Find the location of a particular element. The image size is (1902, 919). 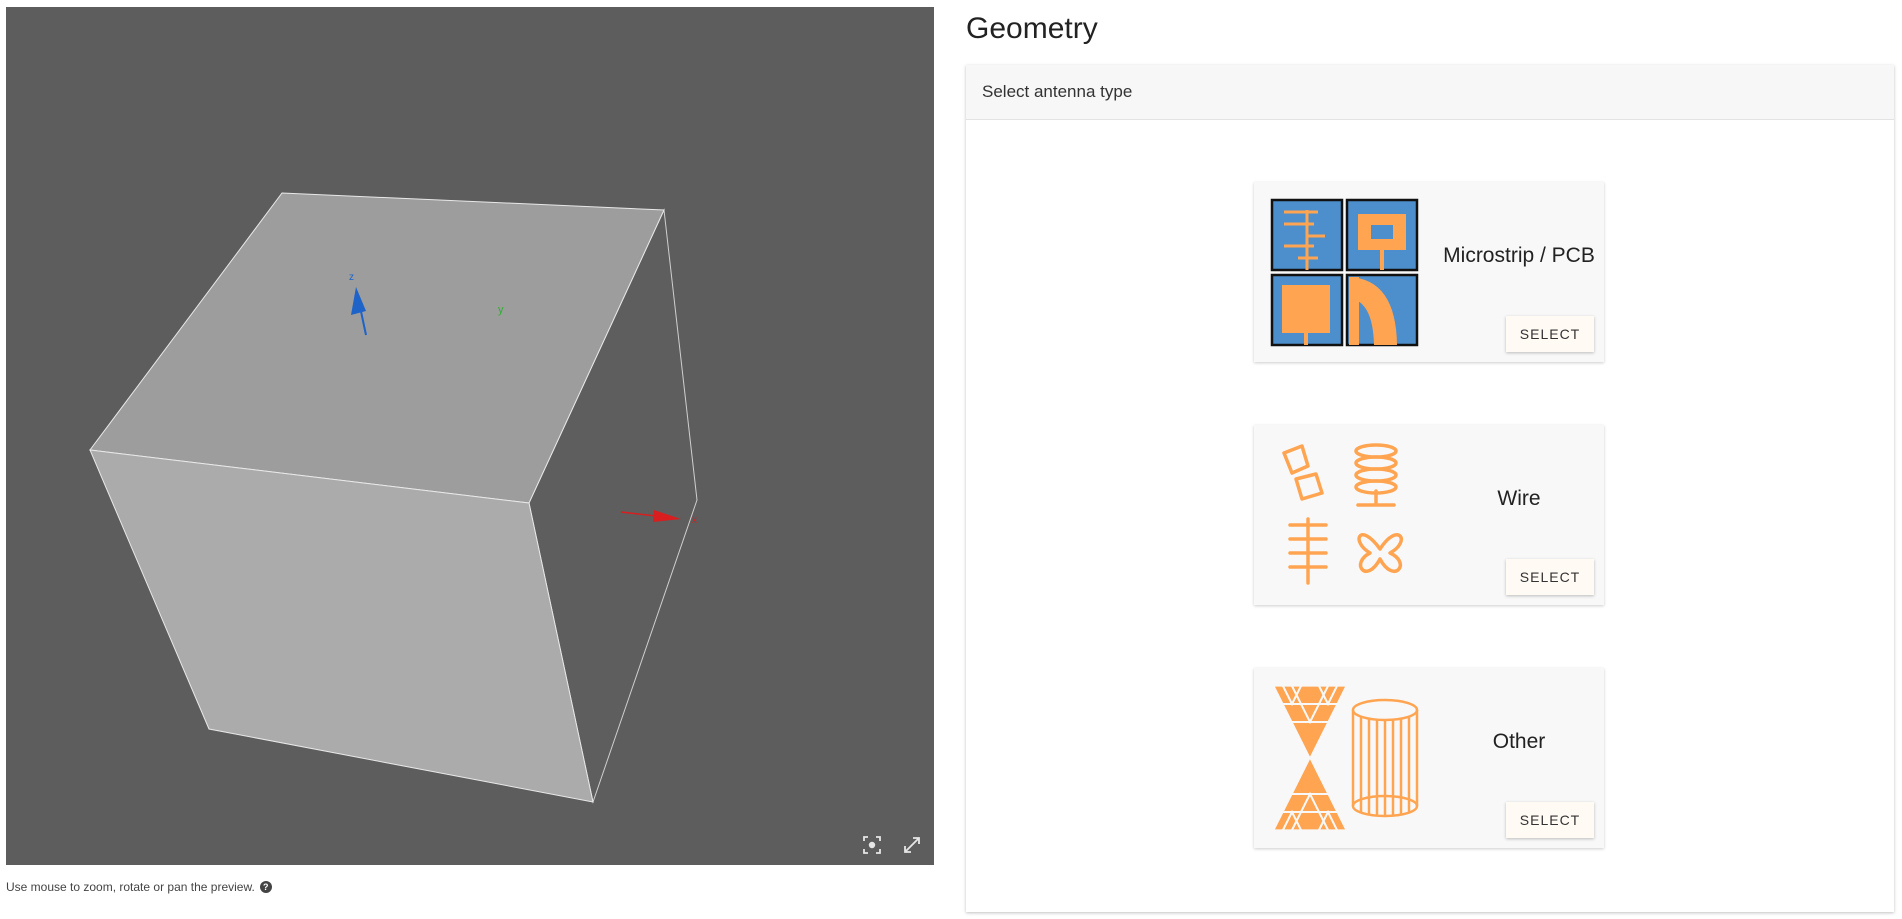

page-title: Geometry is located at coordinates (1032, 28).